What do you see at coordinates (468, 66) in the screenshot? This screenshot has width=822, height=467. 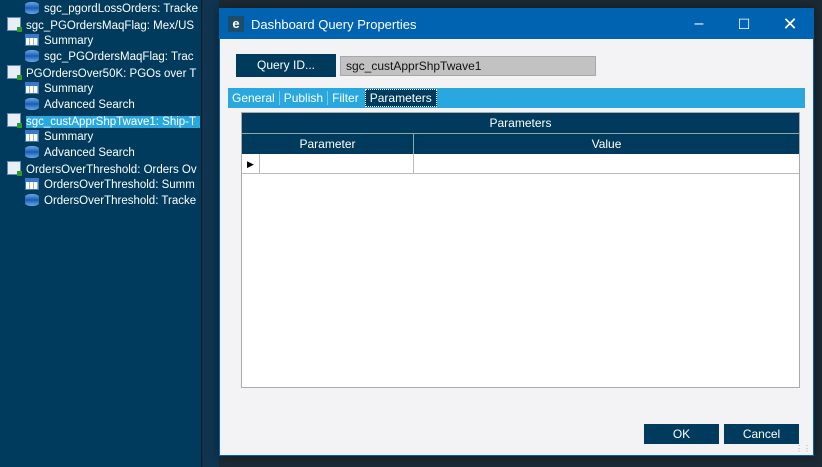 I see `query-id-field: sgc_custApprShpTwave1` at bounding box center [468, 66].